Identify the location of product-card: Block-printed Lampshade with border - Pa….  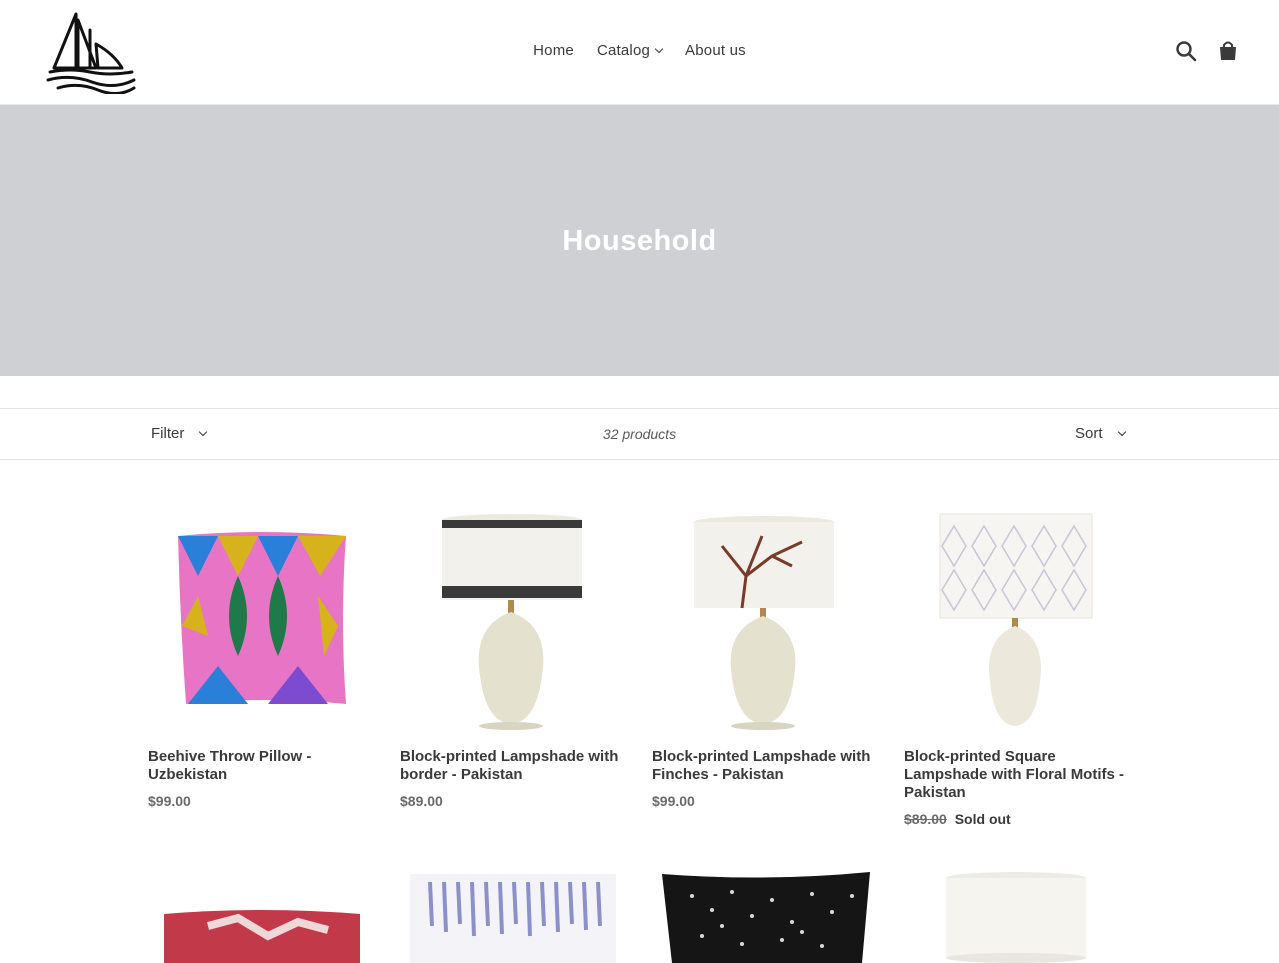
(514, 657).